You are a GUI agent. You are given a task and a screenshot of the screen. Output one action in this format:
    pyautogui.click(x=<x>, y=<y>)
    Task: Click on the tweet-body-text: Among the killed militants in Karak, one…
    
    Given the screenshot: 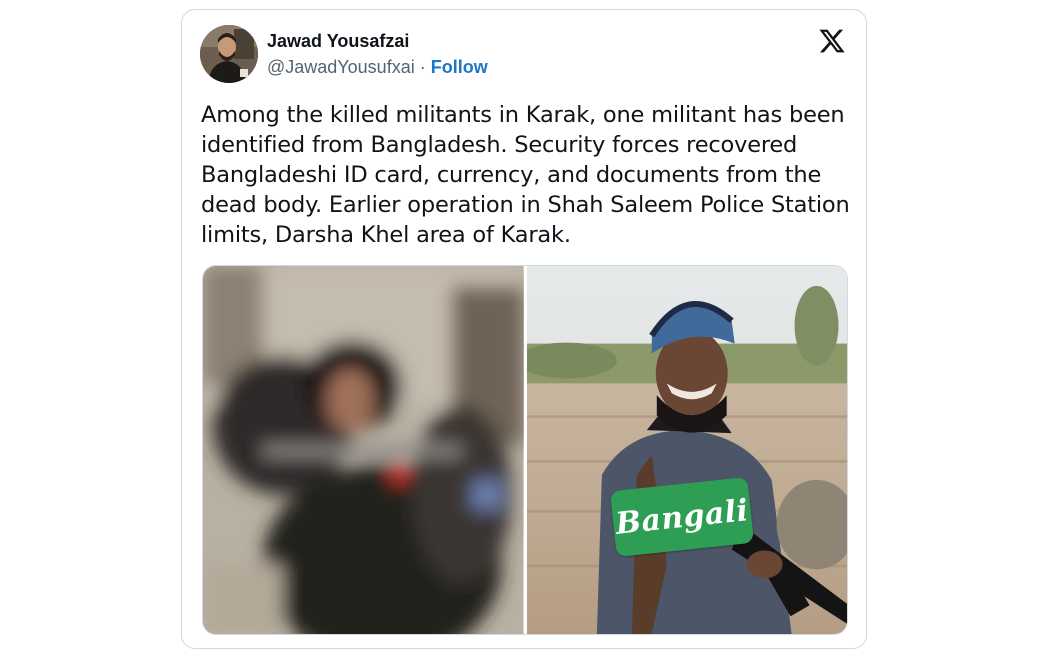 What is the action you would take?
    pyautogui.click(x=525, y=175)
    